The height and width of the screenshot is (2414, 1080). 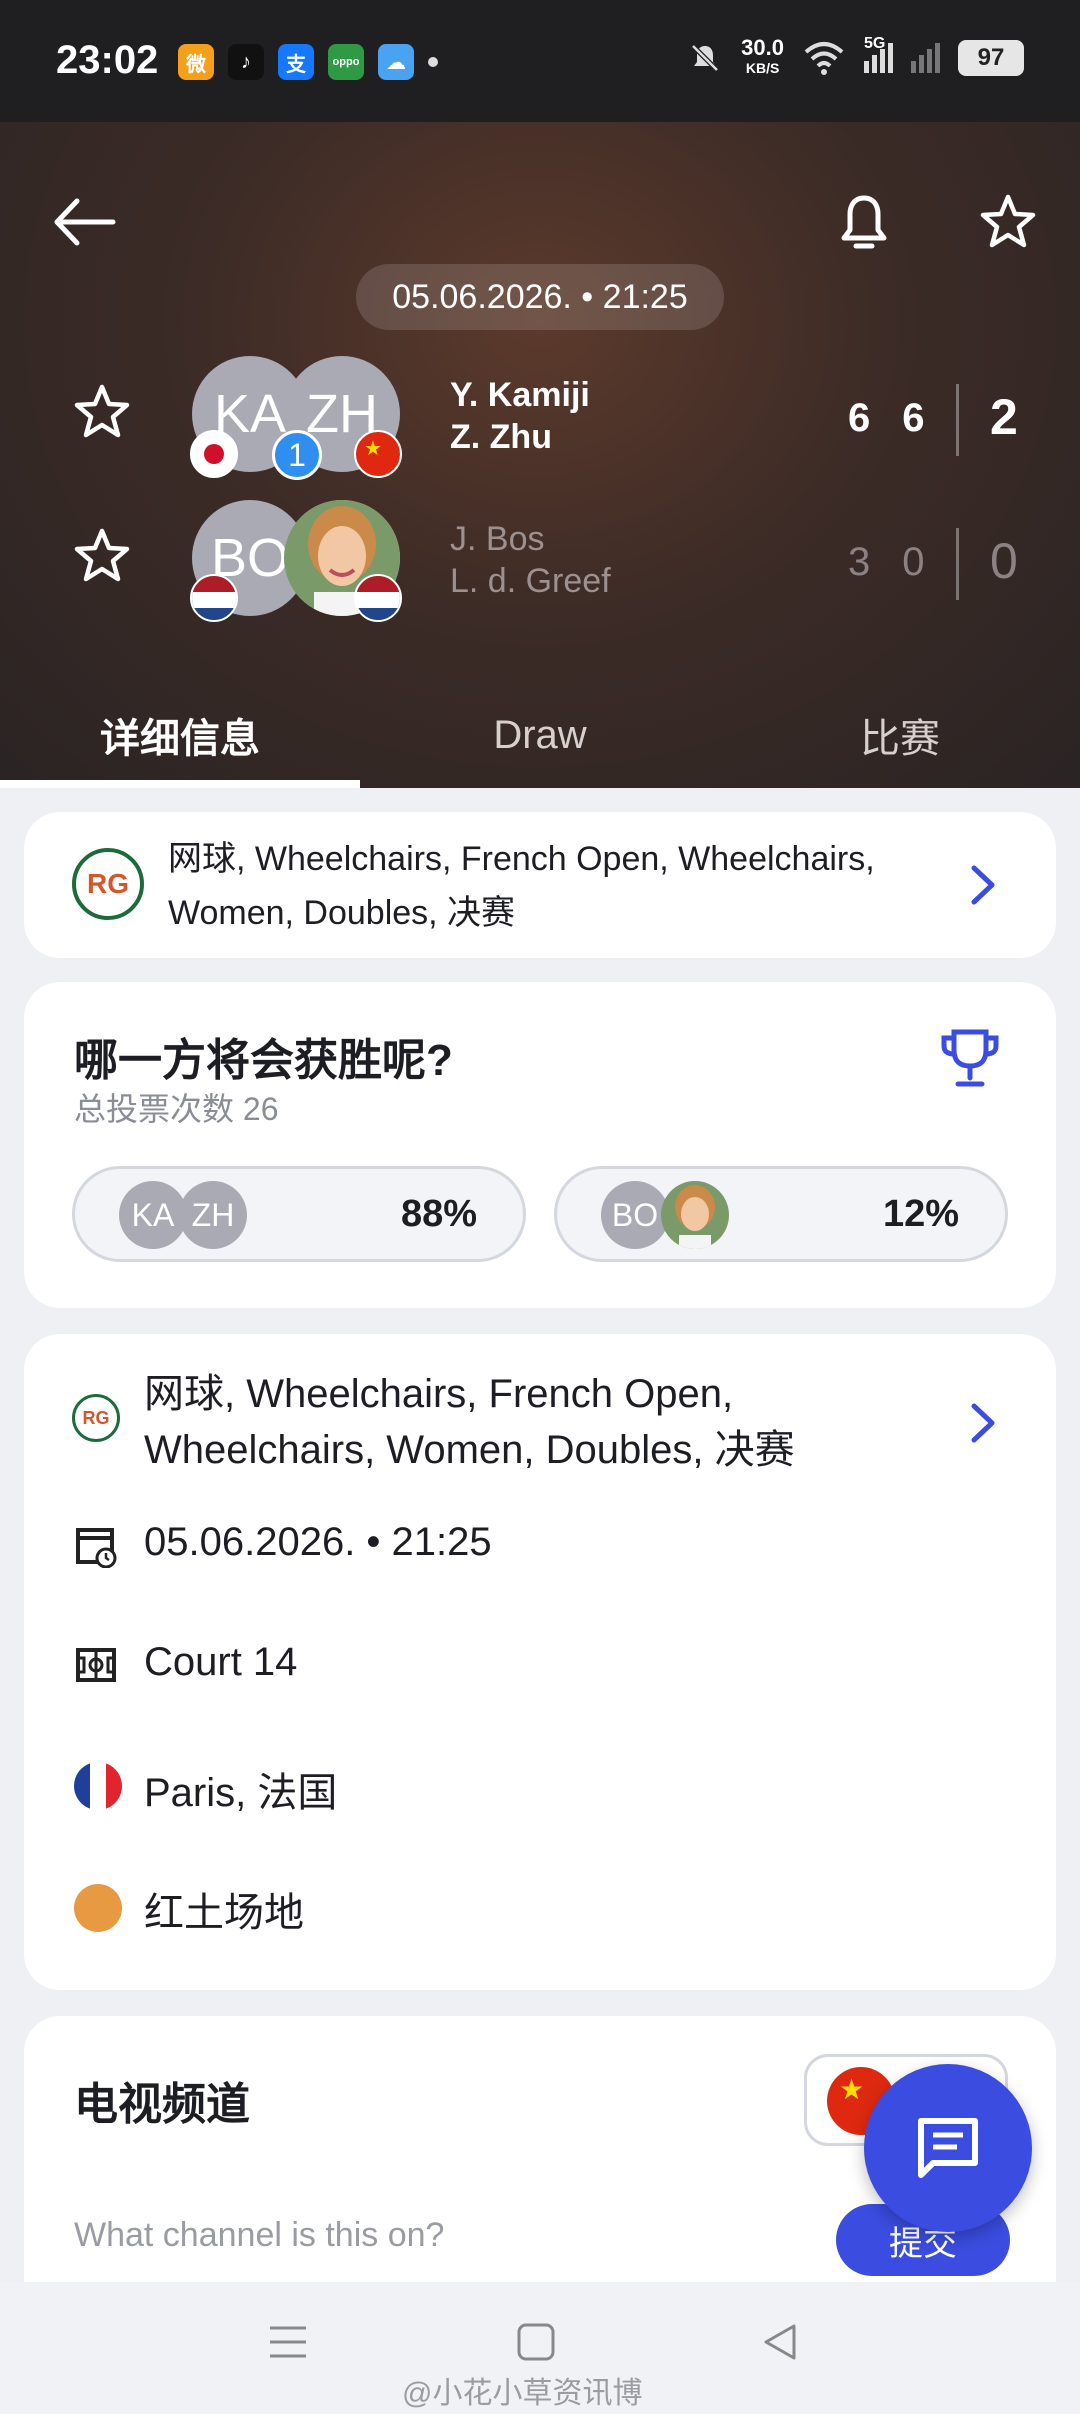 What do you see at coordinates (259, 2235) in the screenshot?
I see `tv-question: What channel is this on?` at bounding box center [259, 2235].